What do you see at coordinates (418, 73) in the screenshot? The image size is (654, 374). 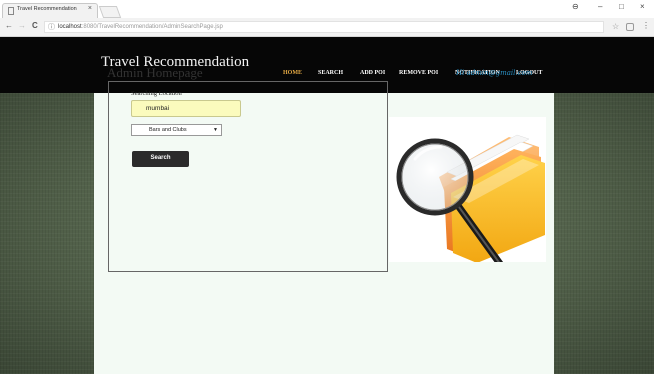 I see `nav-remove-poi: REMOVE POI` at bounding box center [418, 73].